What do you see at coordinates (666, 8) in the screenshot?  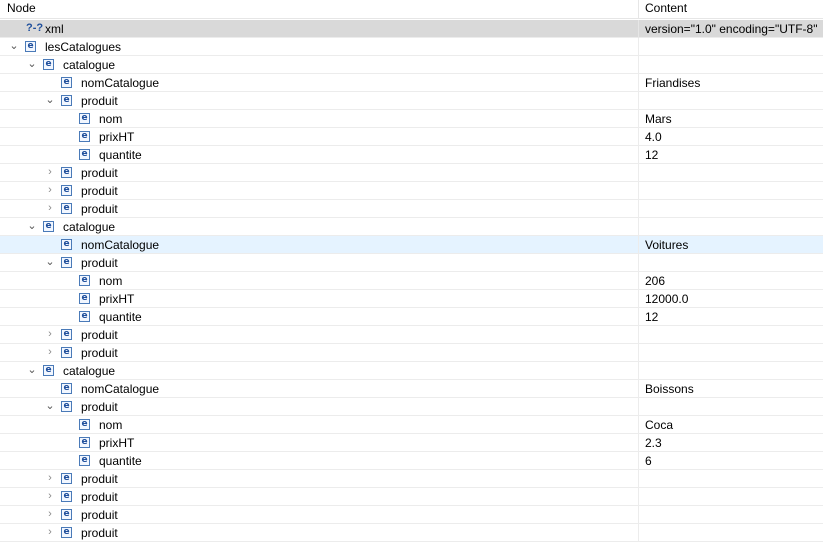 I see `column-header-content: Content` at bounding box center [666, 8].